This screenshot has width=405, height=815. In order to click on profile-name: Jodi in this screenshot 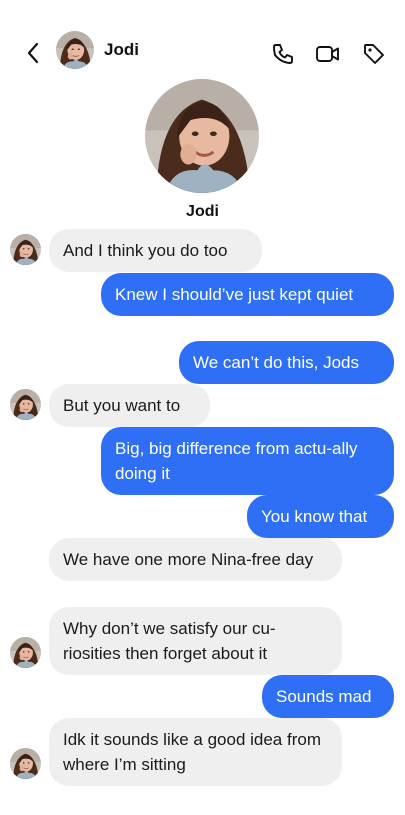, I will do `click(202, 211)`.